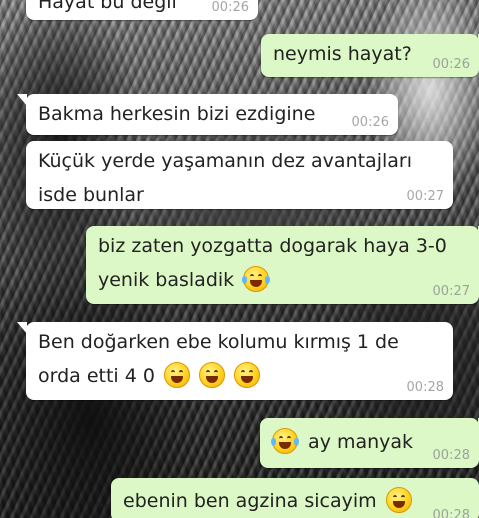  I want to click on message-text: ebenin ben agzina sicayim, so click(250, 501).